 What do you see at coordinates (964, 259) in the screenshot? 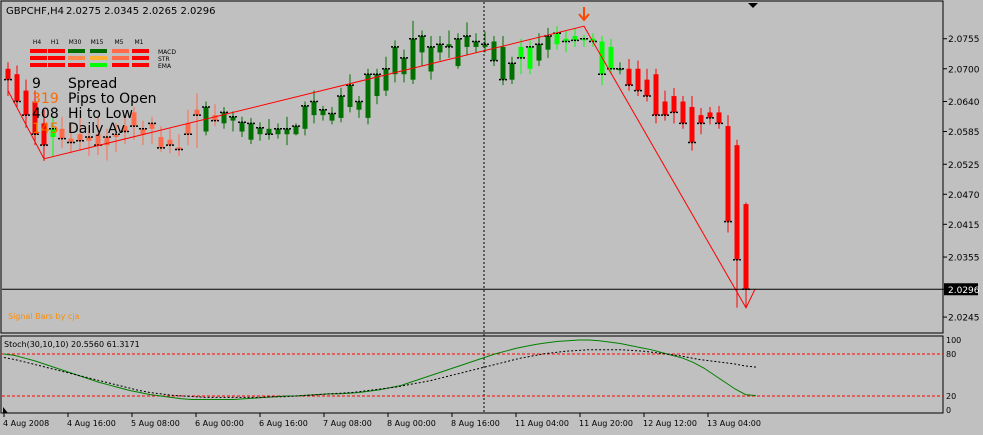
I see `price-tick-label: 2.0355` at bounding box center [964, 259].